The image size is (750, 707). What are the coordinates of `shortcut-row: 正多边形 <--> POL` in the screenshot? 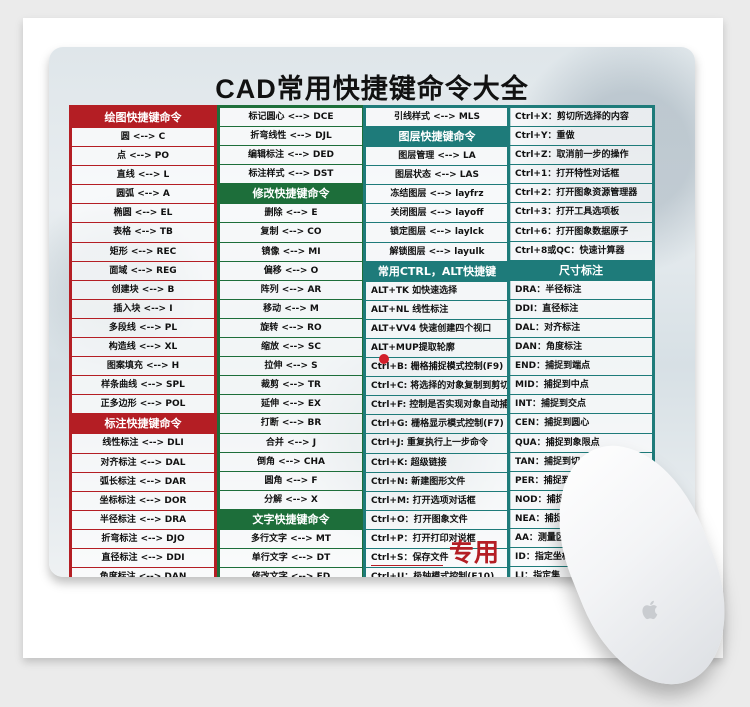 It's located at (143, 405).